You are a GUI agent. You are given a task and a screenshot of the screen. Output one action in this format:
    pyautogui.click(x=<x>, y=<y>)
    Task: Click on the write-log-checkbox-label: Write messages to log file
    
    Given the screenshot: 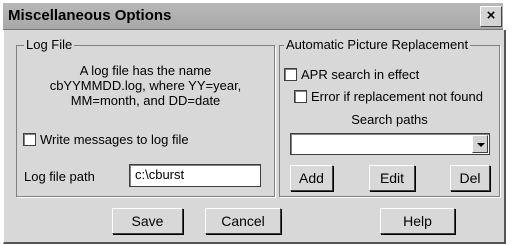 What is the action you would take?
    pyautogui.click(x=114, y=139)
    